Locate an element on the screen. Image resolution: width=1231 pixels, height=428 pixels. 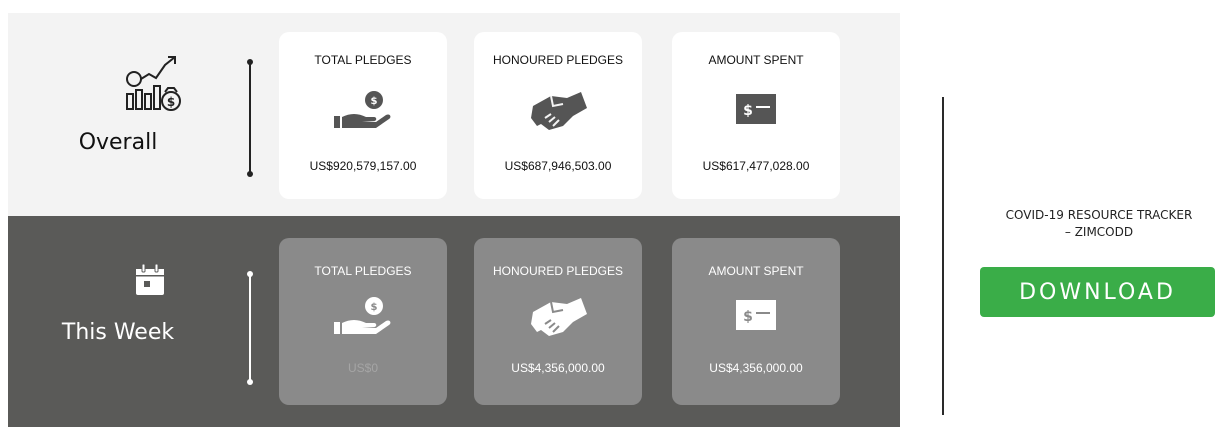
card-total-pledges-week: TOTAL PLEDGES $ US$0 is located at coordinates (363, 321).